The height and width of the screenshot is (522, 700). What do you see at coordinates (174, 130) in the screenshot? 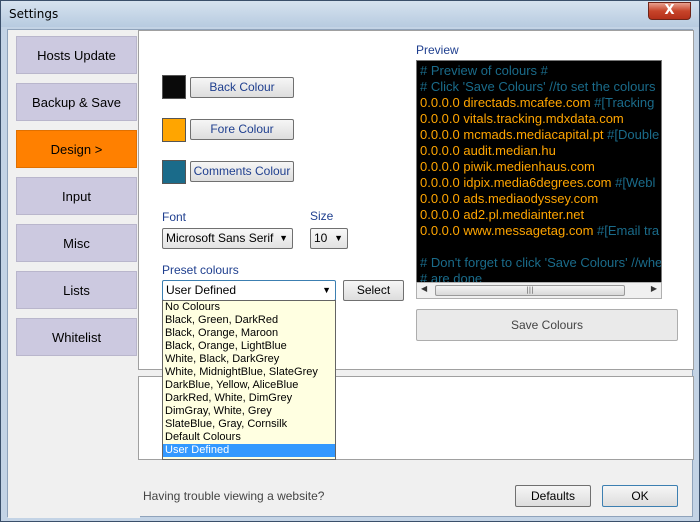
I see `fore-colour-swatch` at bounding box center [174, 130].